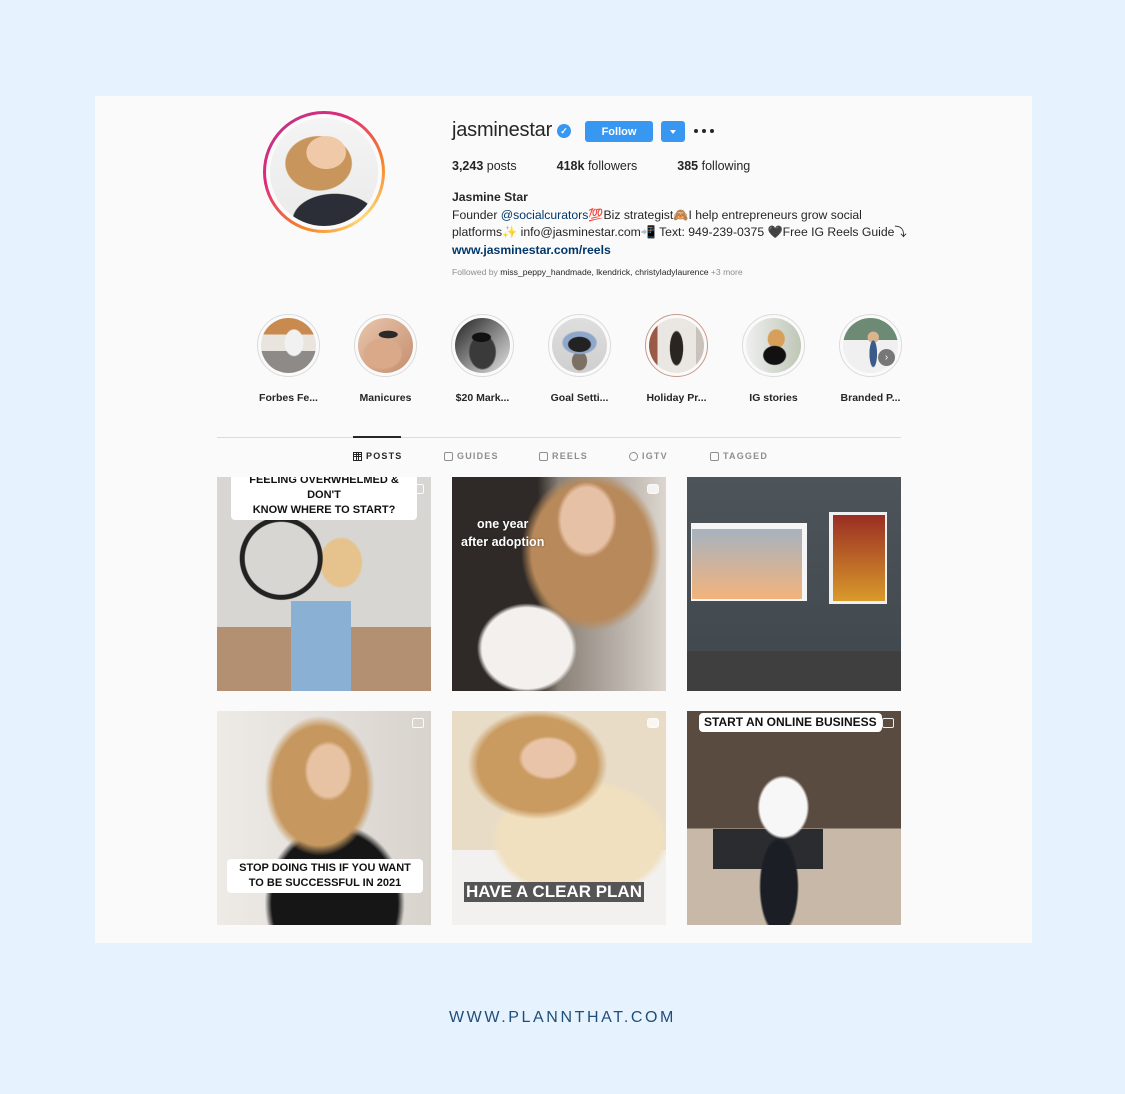  What do you see at coordinates (384, 456) in the screenshot?
I see `tab-label: POSTS` at bounding box center [384, 456].